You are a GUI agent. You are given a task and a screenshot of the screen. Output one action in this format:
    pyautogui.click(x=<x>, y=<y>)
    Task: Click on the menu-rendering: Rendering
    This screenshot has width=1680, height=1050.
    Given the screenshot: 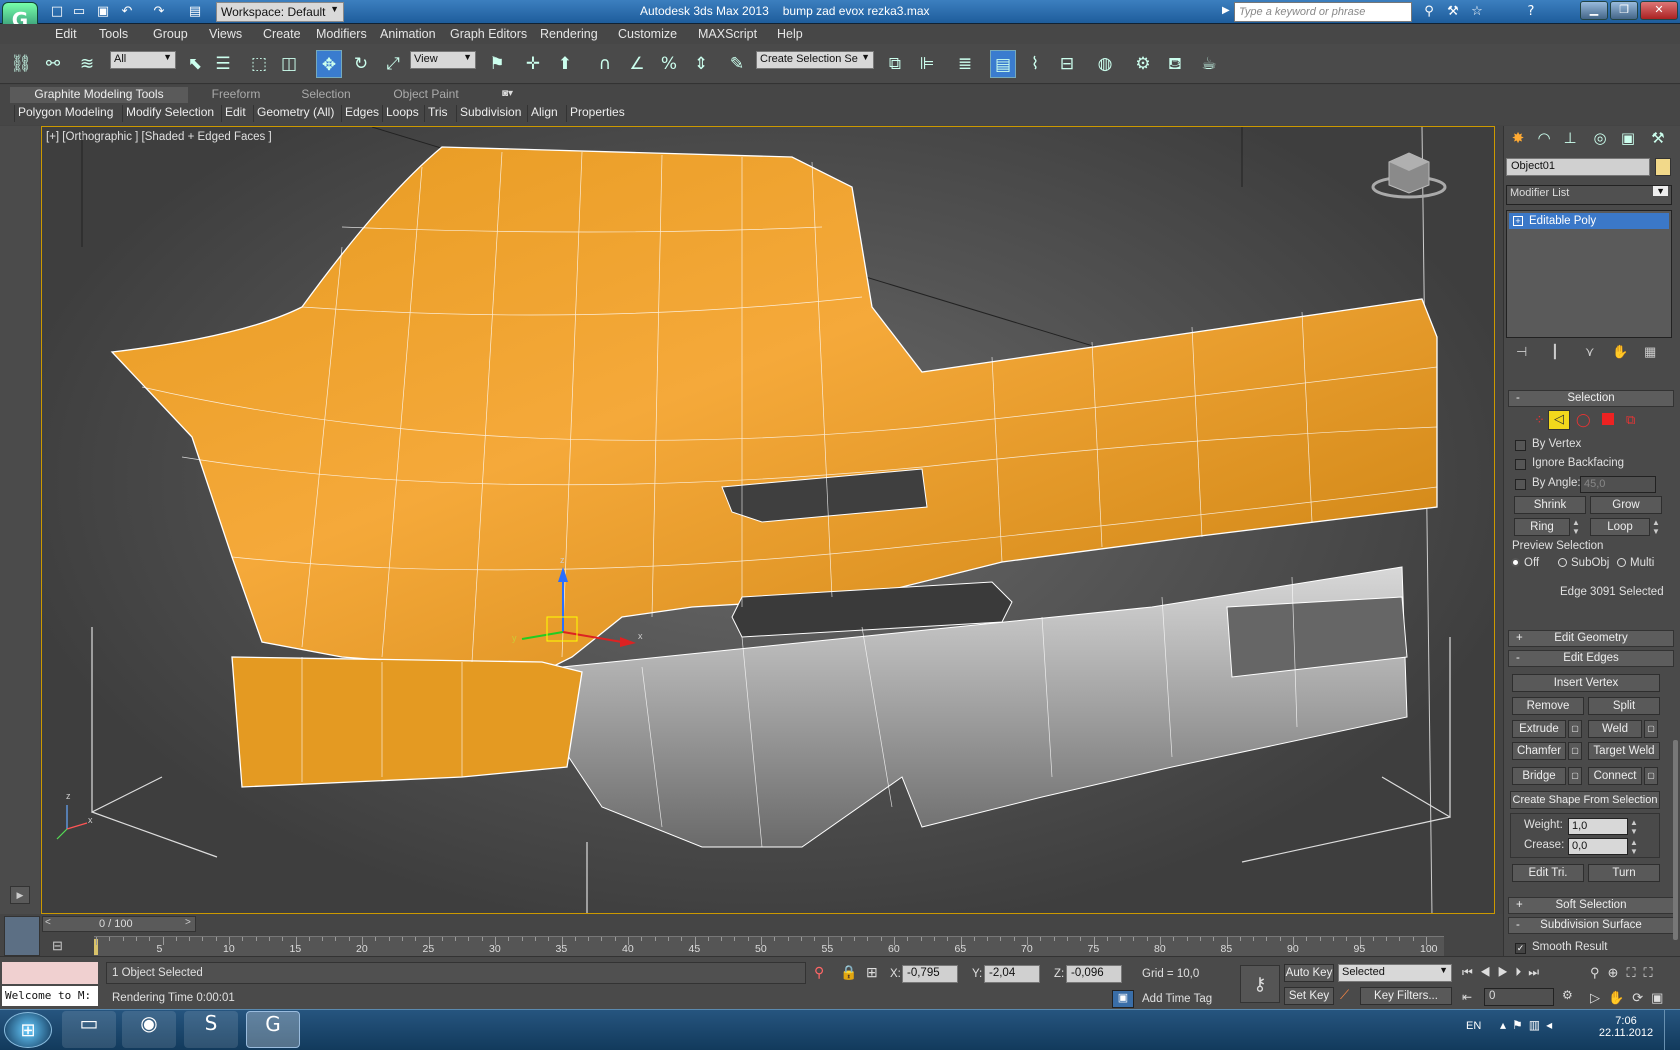 What is the action you would take?
    pyautogui.click(x=569, y=34)
    